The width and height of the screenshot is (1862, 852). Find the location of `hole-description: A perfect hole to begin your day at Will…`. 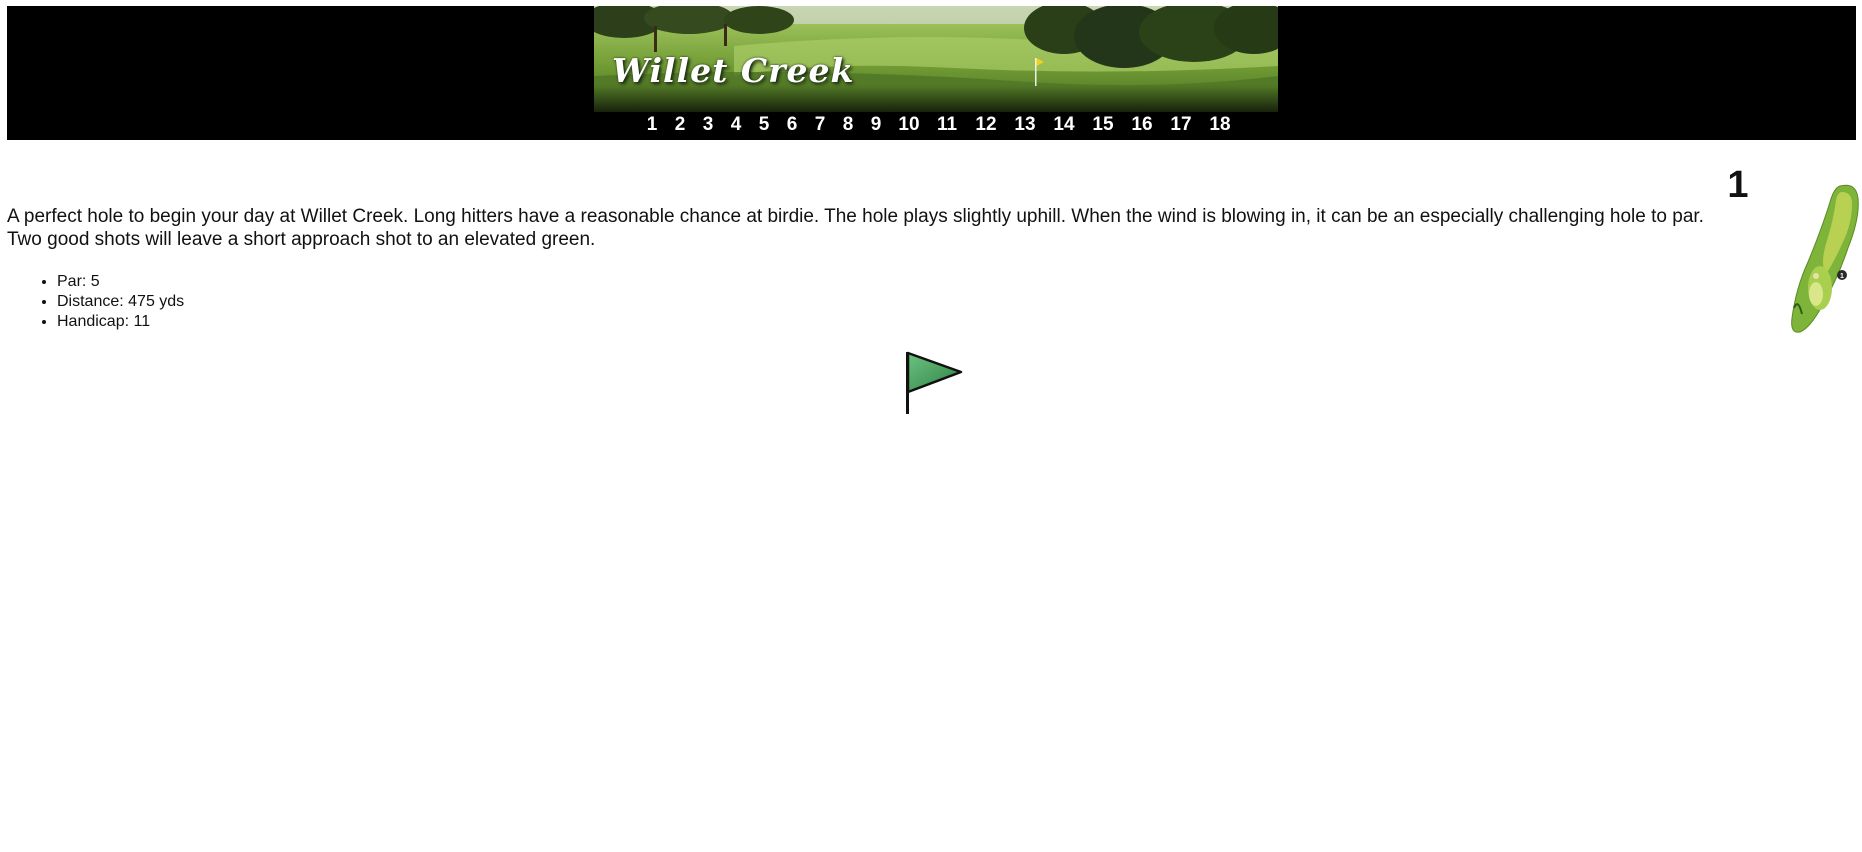

hole-description: A perfect hole to begin your day at Will… is located at coordinates (855, 228).